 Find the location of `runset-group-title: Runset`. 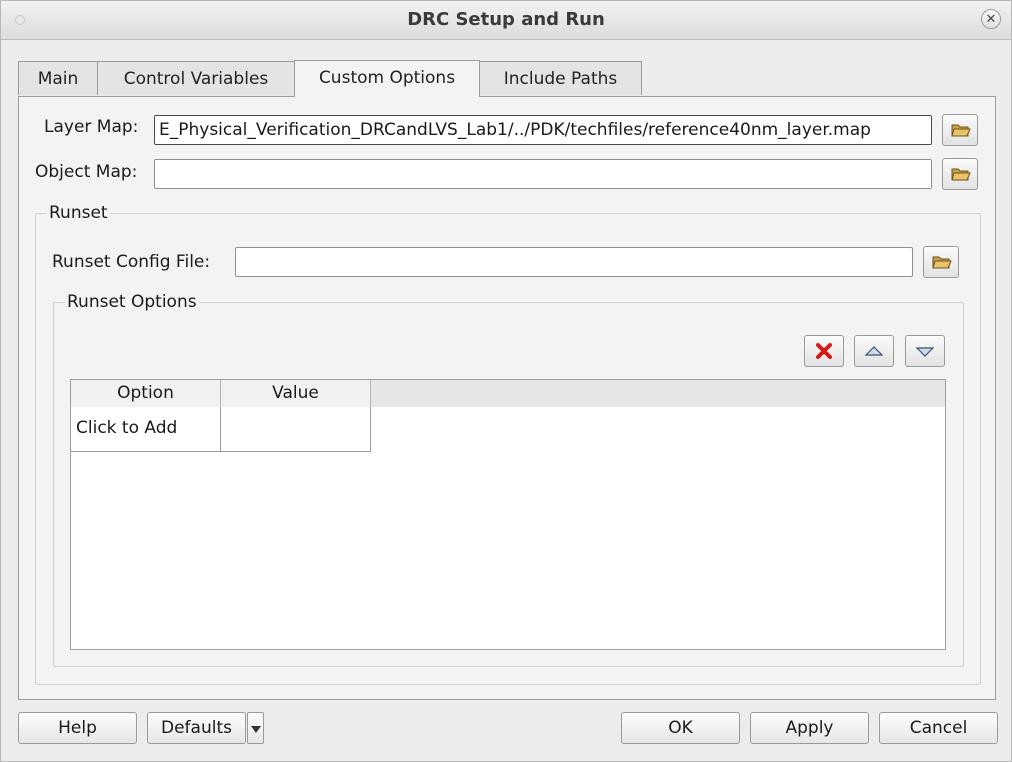

runset-group-title: Runset is located at coordinates (78, 213).